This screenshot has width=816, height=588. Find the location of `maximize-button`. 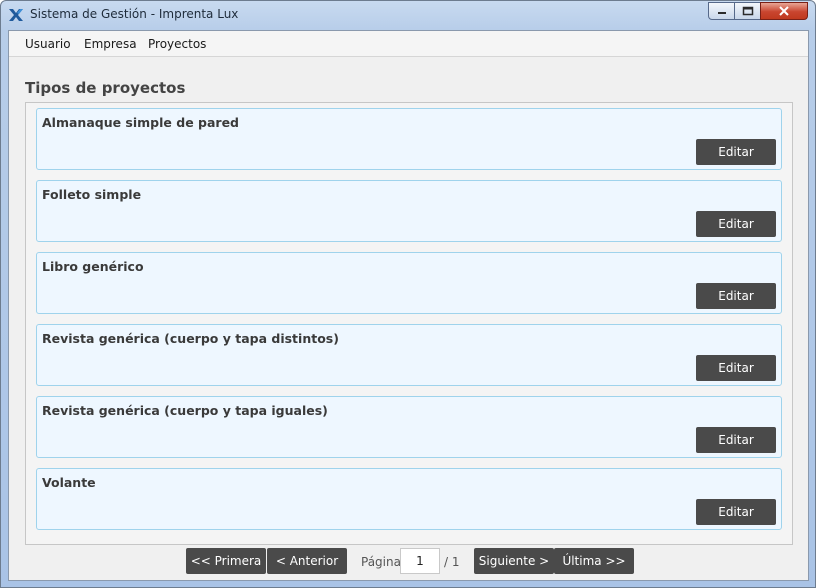

maximize-button is located at coordinates (747, 11).